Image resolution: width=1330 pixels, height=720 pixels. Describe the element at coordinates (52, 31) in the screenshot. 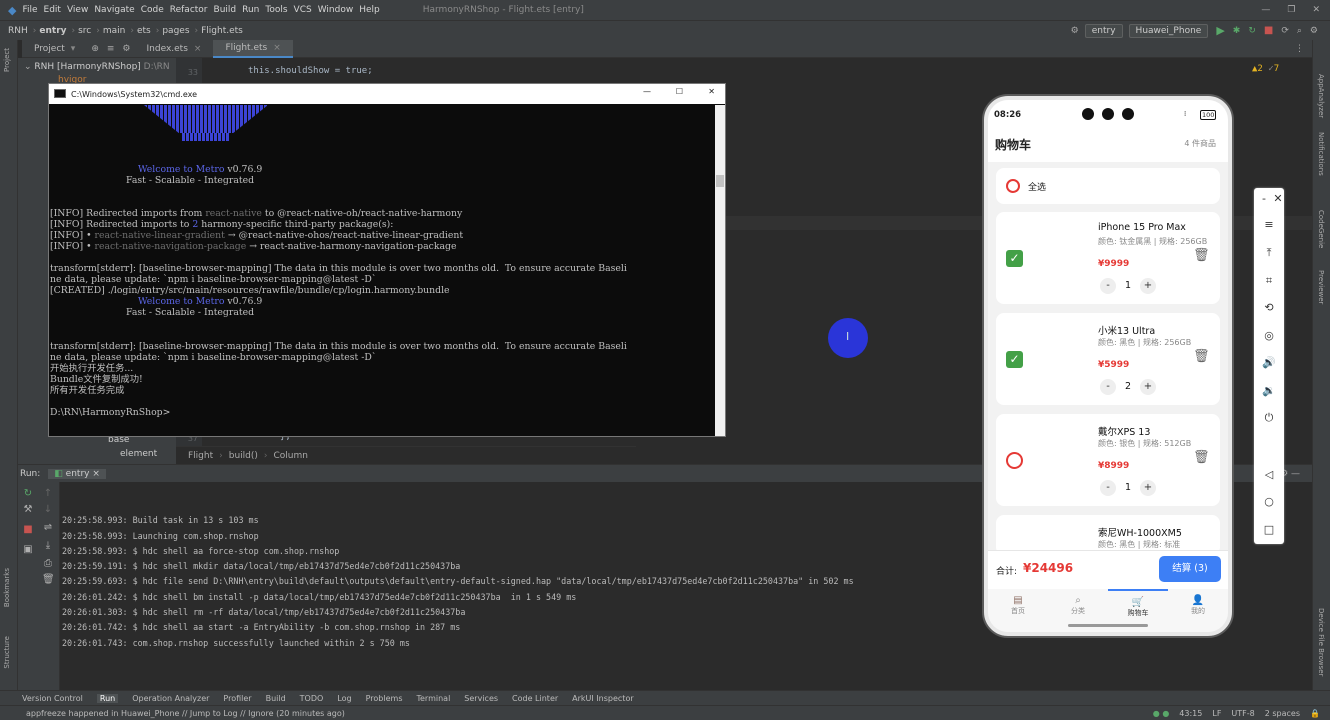

I see `breadcrumb-entry: entry` at that location.